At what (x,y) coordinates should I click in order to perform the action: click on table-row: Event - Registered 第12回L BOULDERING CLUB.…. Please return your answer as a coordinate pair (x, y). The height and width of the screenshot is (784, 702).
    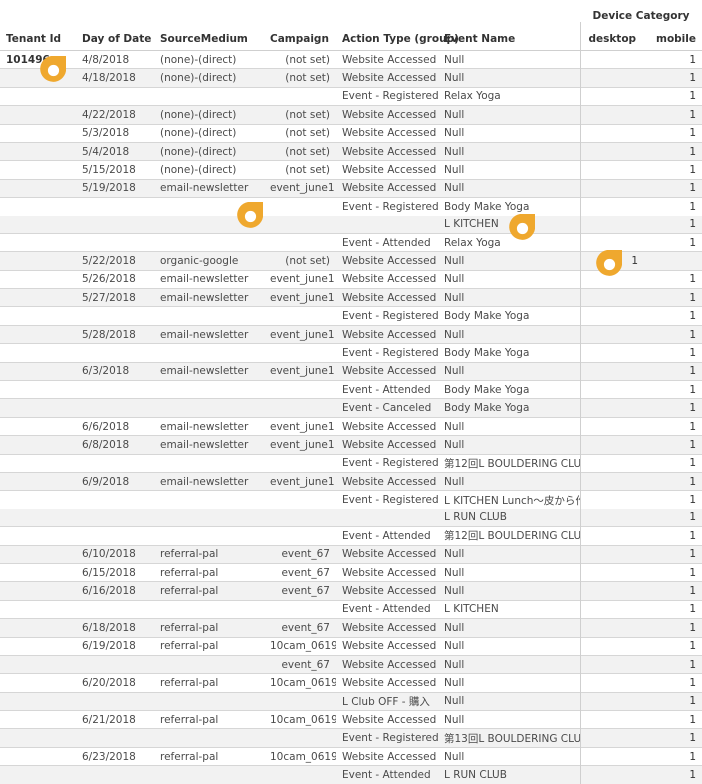
    Looking at the image, I should click on (351, 463).